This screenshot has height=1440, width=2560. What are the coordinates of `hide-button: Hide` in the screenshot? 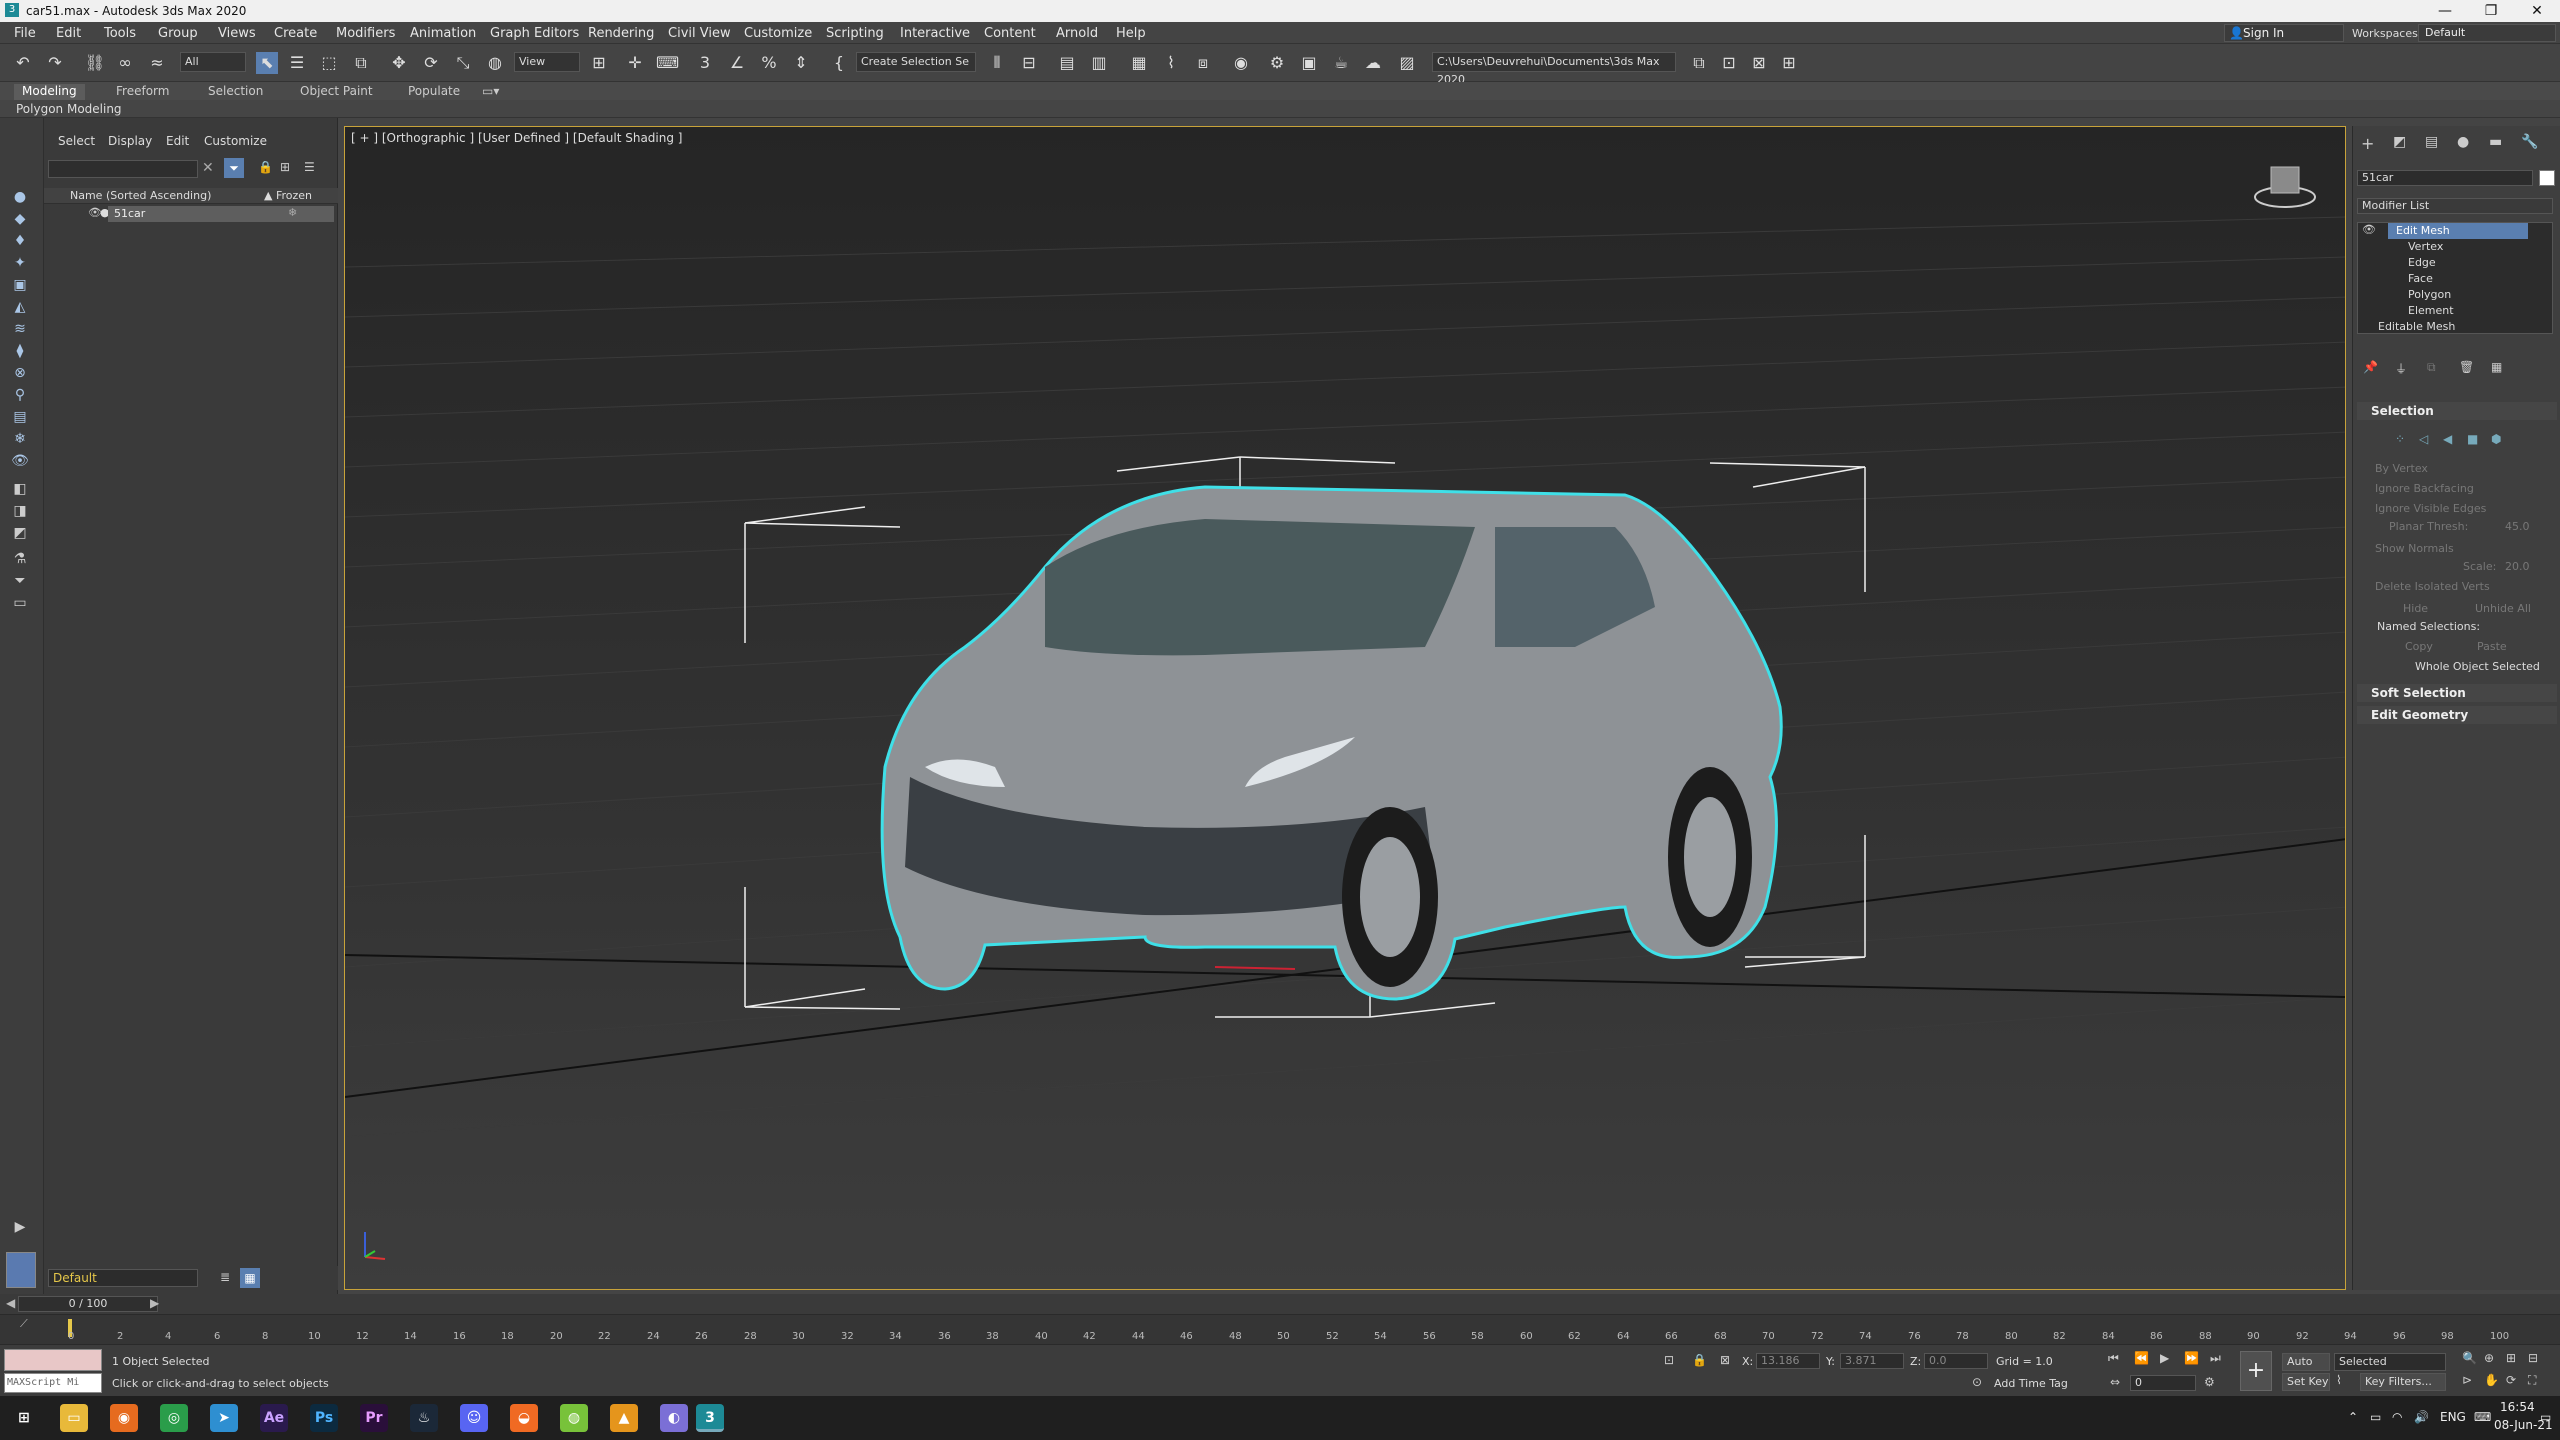 It's located at (2415, 608).